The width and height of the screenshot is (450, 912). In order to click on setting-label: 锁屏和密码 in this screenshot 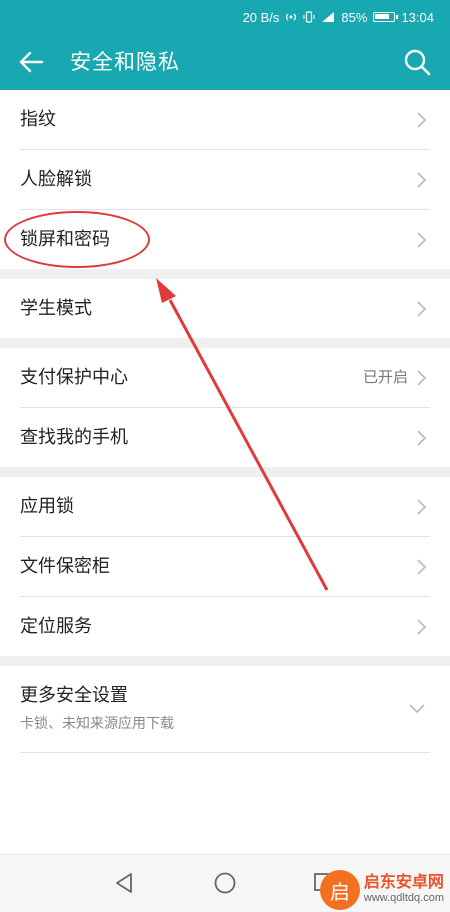, I will do `click(65, 239)`.